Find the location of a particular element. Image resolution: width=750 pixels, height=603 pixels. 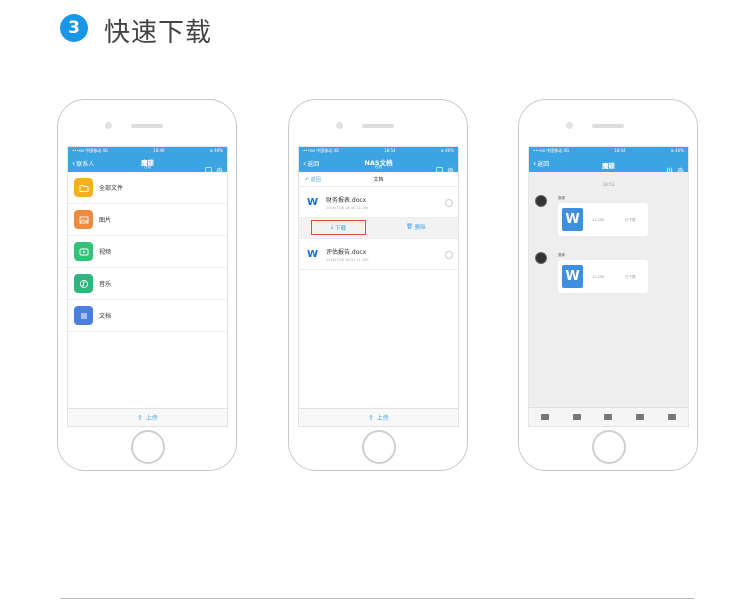

folder-item-images: 图片 is located at coordinates (147, 220).